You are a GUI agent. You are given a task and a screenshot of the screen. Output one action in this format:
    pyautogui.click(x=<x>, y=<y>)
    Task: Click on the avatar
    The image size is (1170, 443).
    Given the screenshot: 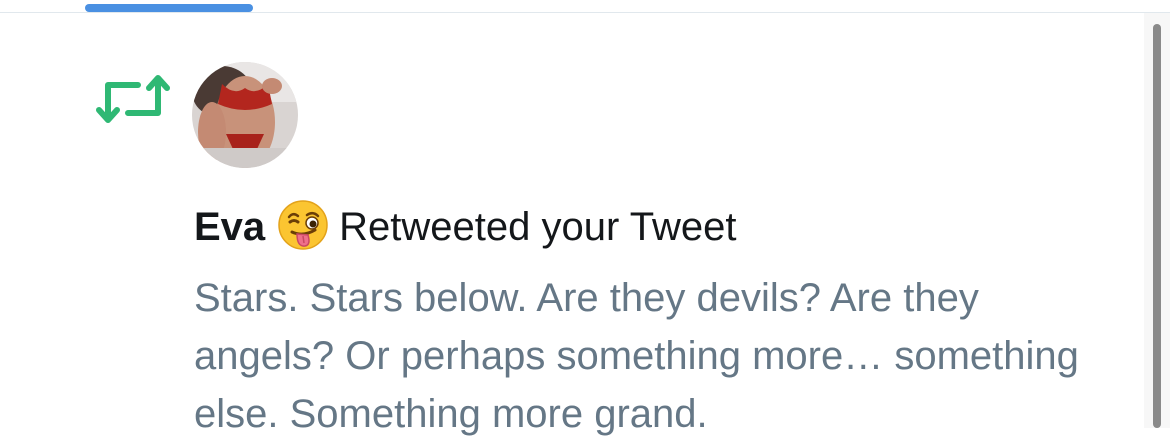 What is the action you would take?
    pyautogui.click(x=245, y=115)
    